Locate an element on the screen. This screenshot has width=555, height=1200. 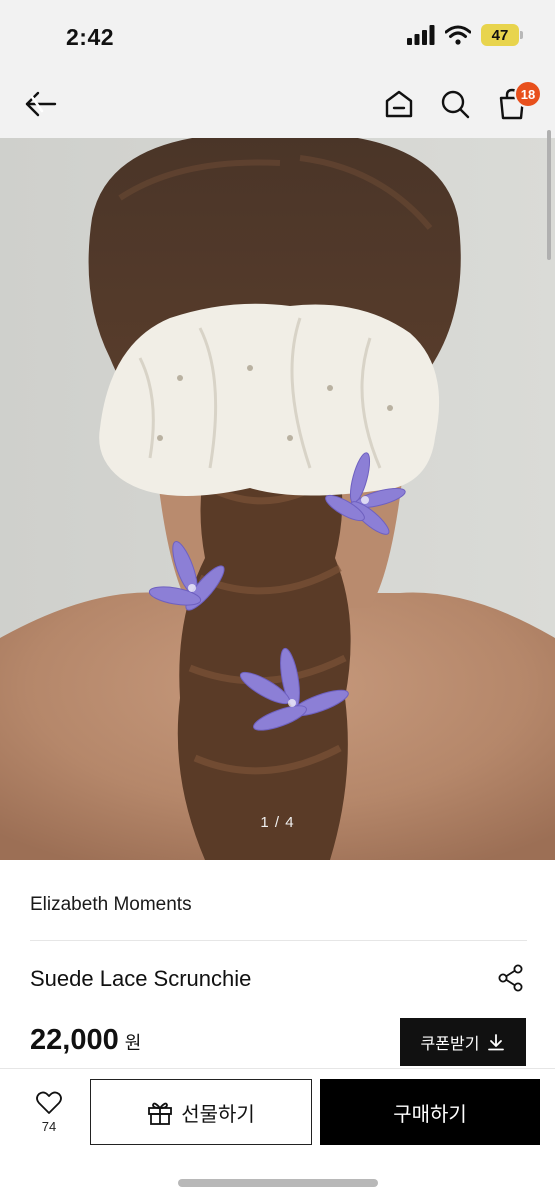
image-counter: 1 / 4 is located at coordinates (277, 822).